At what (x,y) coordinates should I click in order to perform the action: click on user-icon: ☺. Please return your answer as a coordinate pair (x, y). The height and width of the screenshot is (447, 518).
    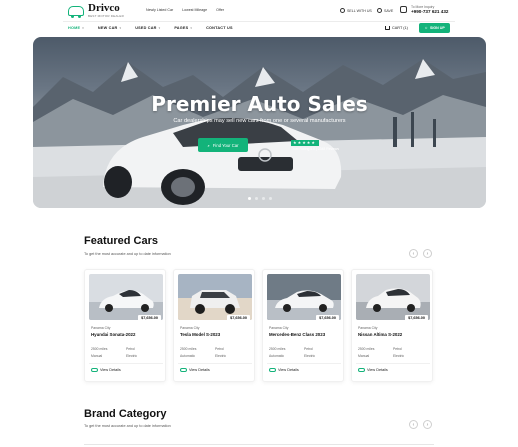
    Looking at the image, I should click on (426, 28).